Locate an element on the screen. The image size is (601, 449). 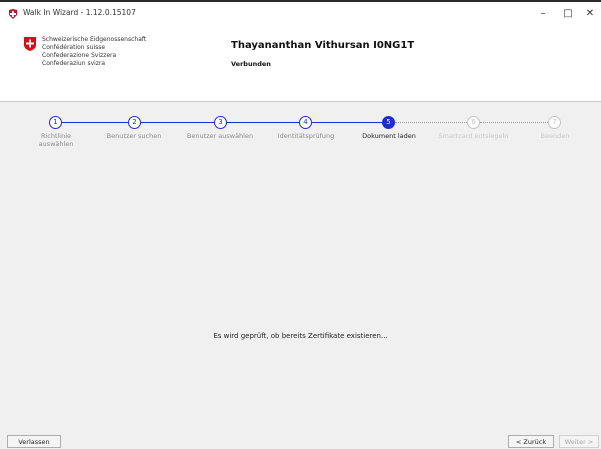
confederation-line: Confederazione Svizzera is located at coordinates (79, 55).